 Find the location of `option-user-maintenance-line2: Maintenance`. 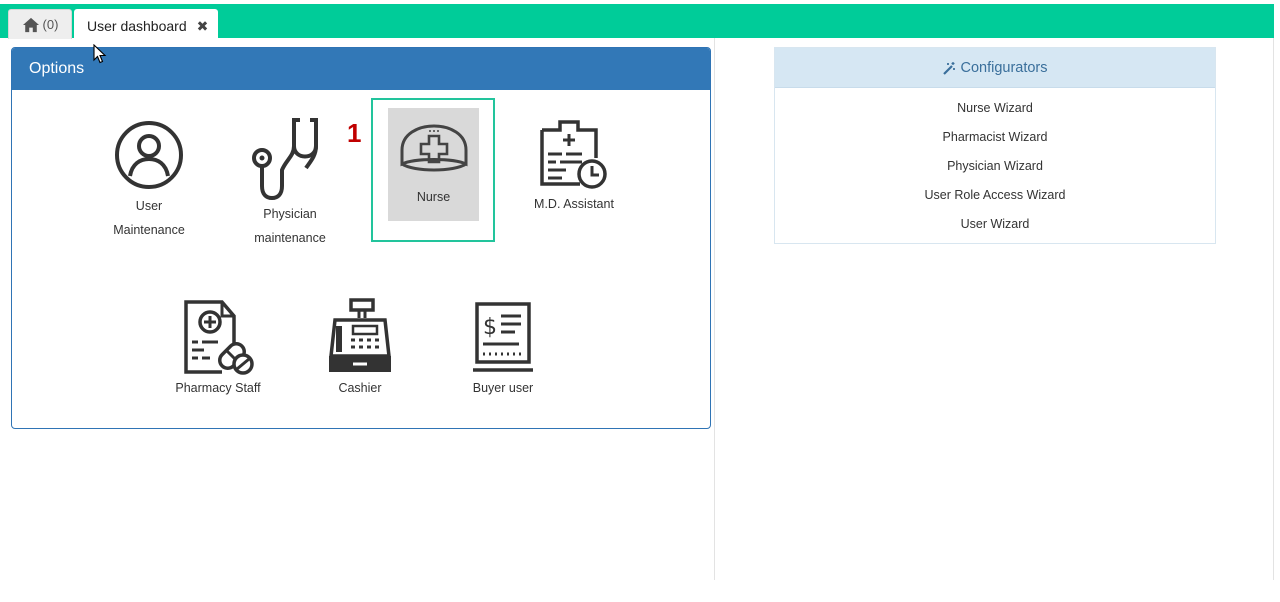

option-user-maintenance-line2: Maintenance is located at coordinates (149, 230).